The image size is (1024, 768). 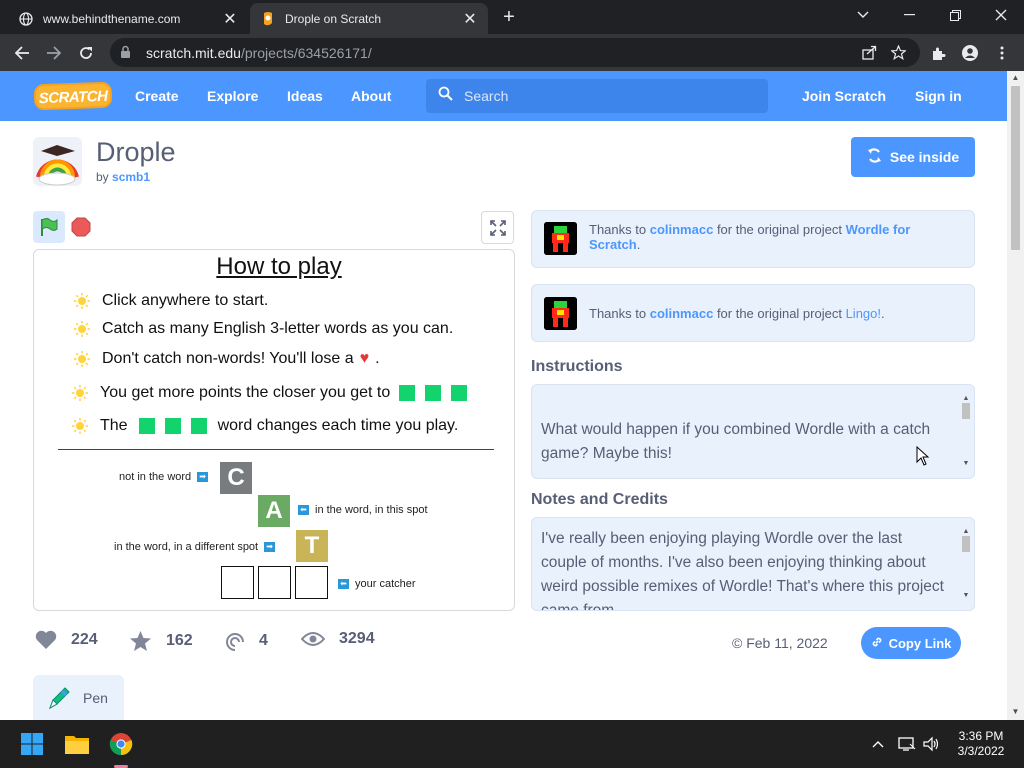 I want to click on letter-c: C, so click(x=236, y=478).